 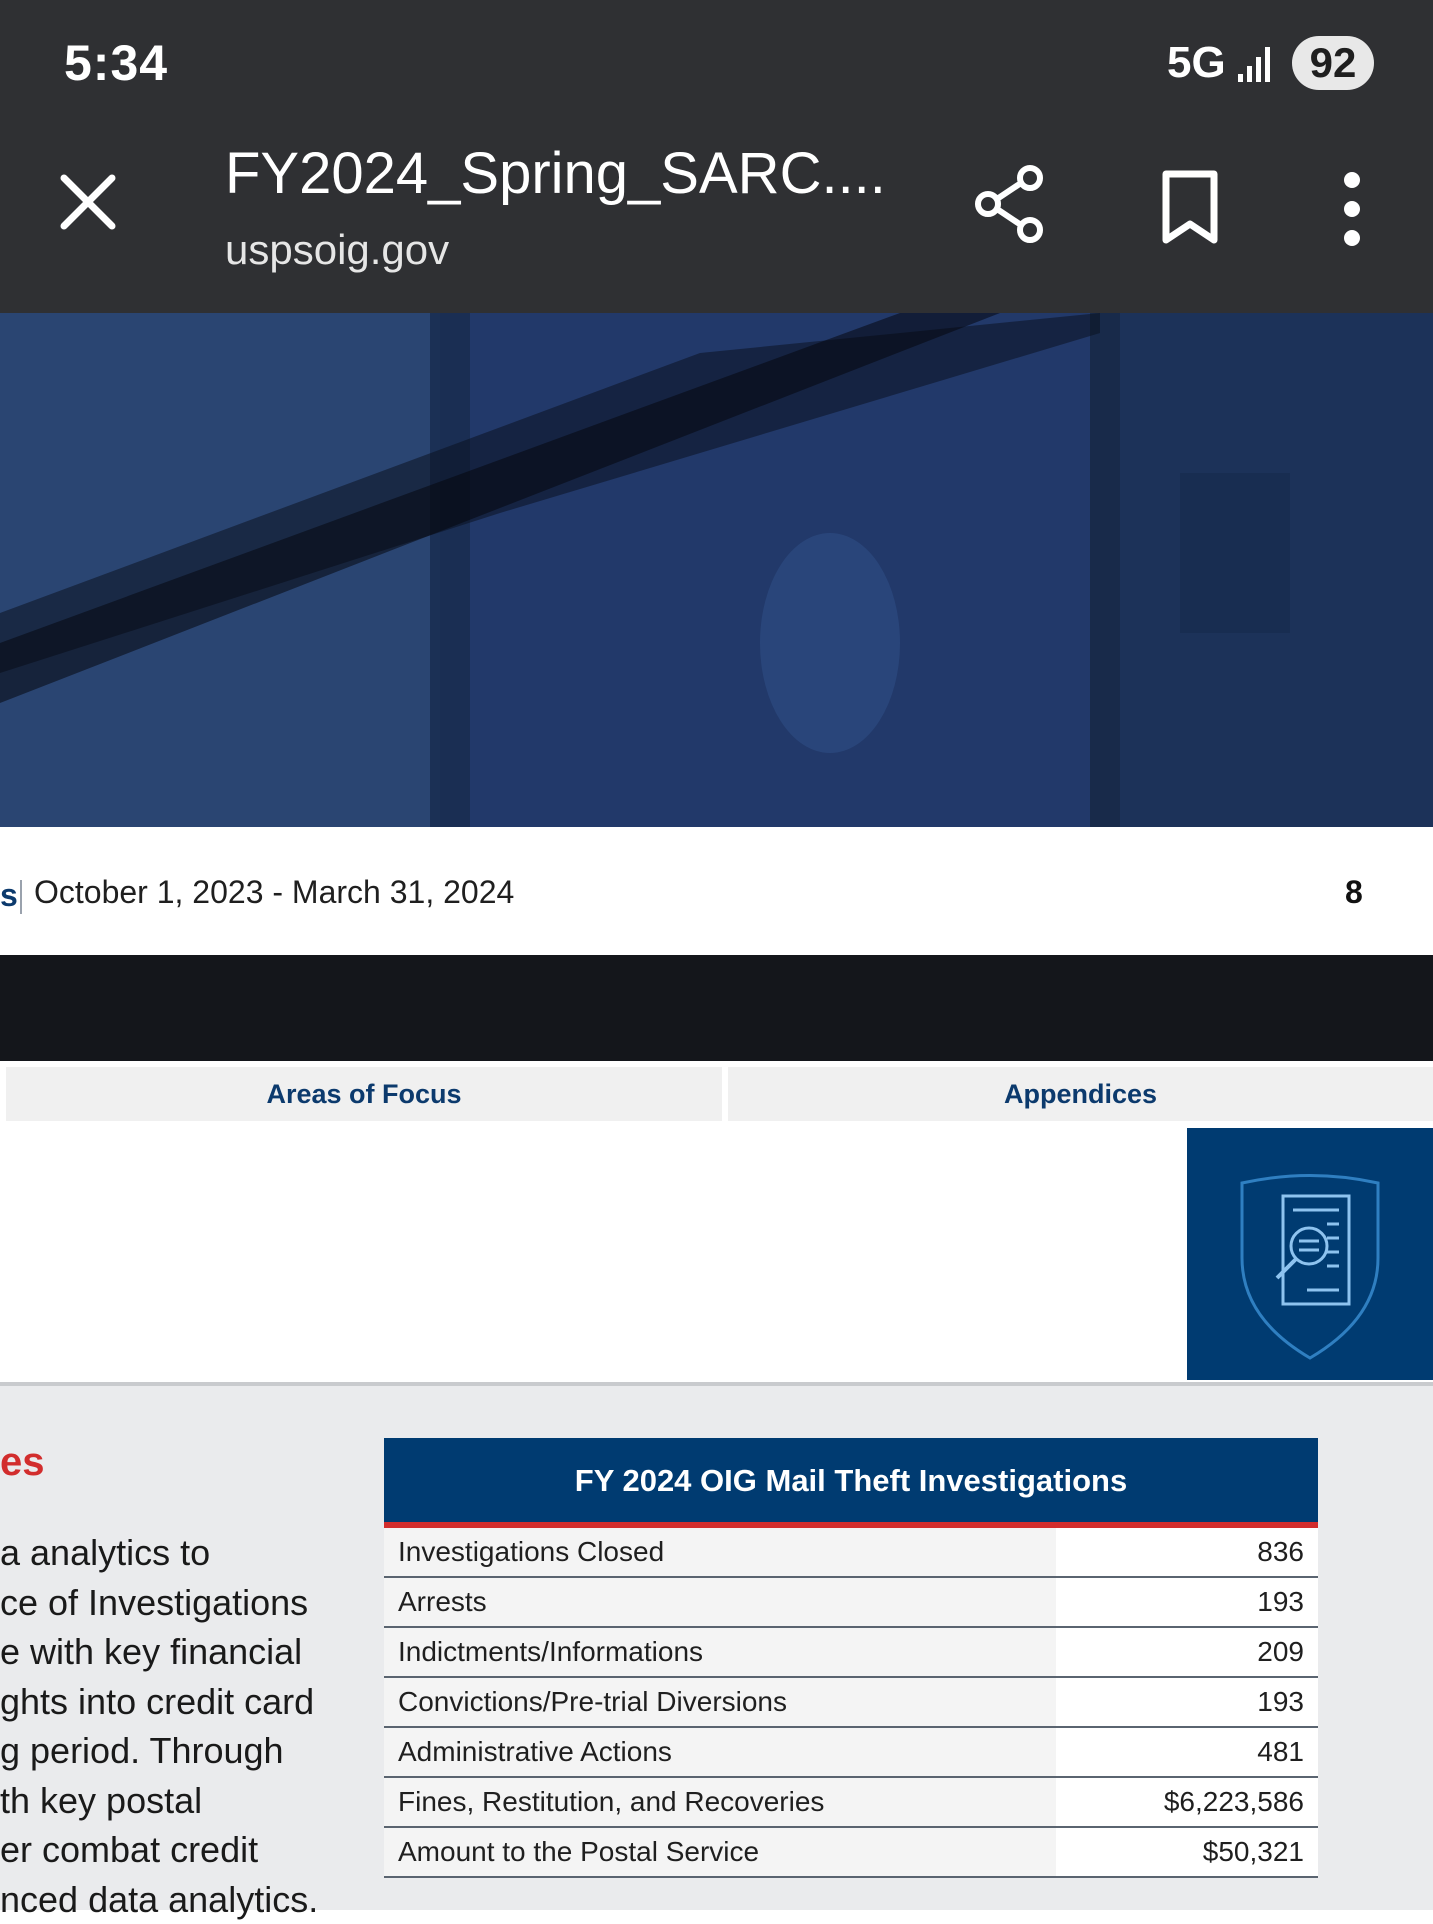 What do you see at coordinates (851, 1483) in the screenshot?
I see `table-title: FY 2024 OIG Mail Theft Investigations` at bounding box center [851, 1483].